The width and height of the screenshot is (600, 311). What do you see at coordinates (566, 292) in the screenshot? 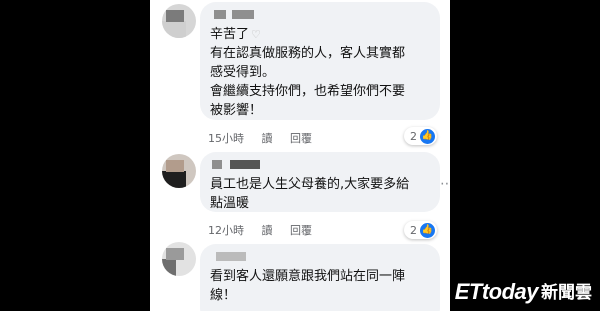
I see `watermark-news: 新聞雲` at bounding box center [566, 292].